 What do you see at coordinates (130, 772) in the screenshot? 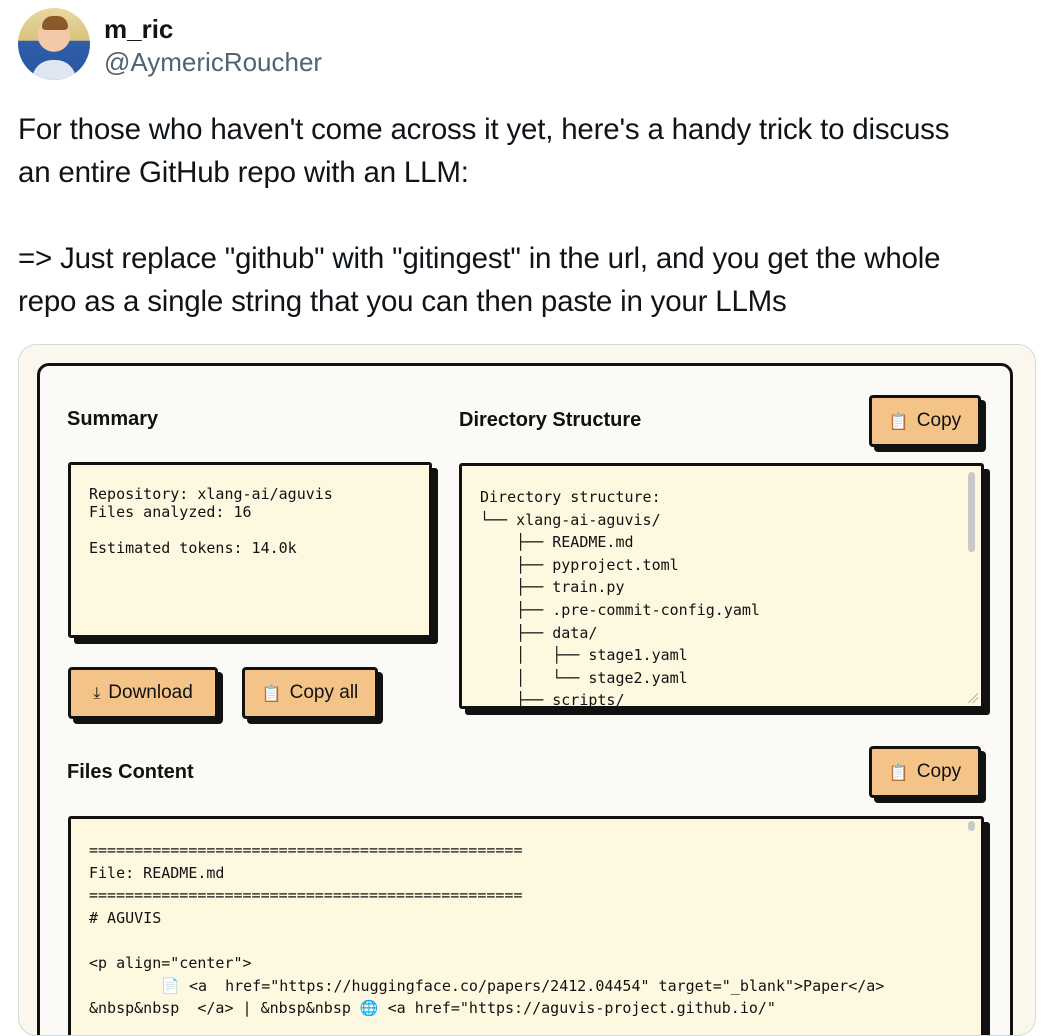
I see `files-content-title: Files Content` at bounding box center [130, 772].